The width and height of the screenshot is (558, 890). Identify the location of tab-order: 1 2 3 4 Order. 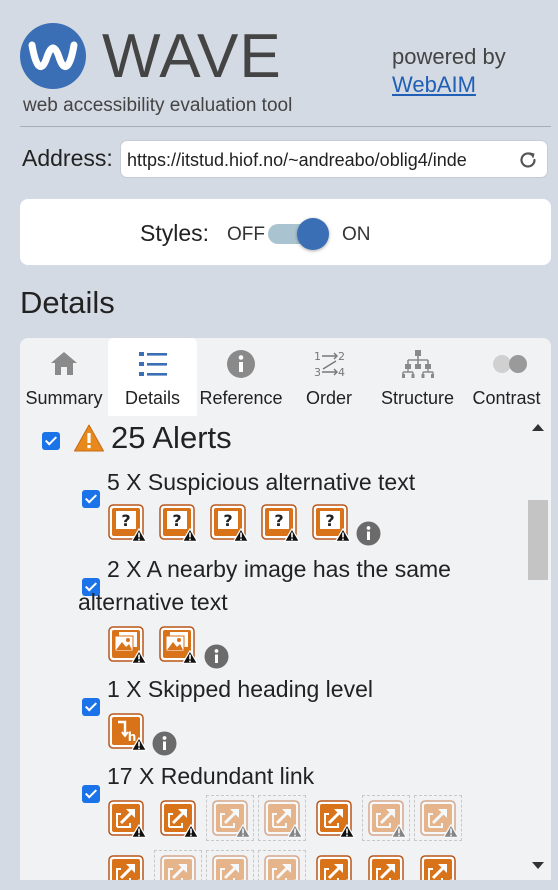
(329, 377).